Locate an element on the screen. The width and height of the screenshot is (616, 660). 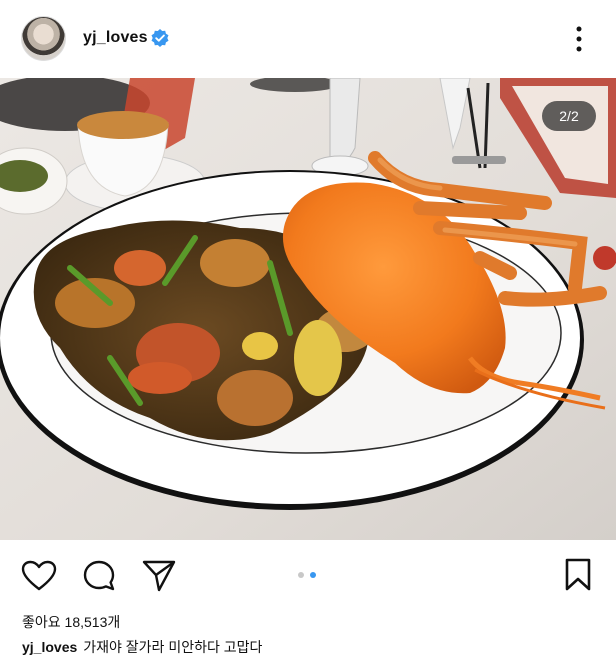
caption-text: 가재야 잘가라 미안하다 고맙다 is located at coordinates (173, 647).